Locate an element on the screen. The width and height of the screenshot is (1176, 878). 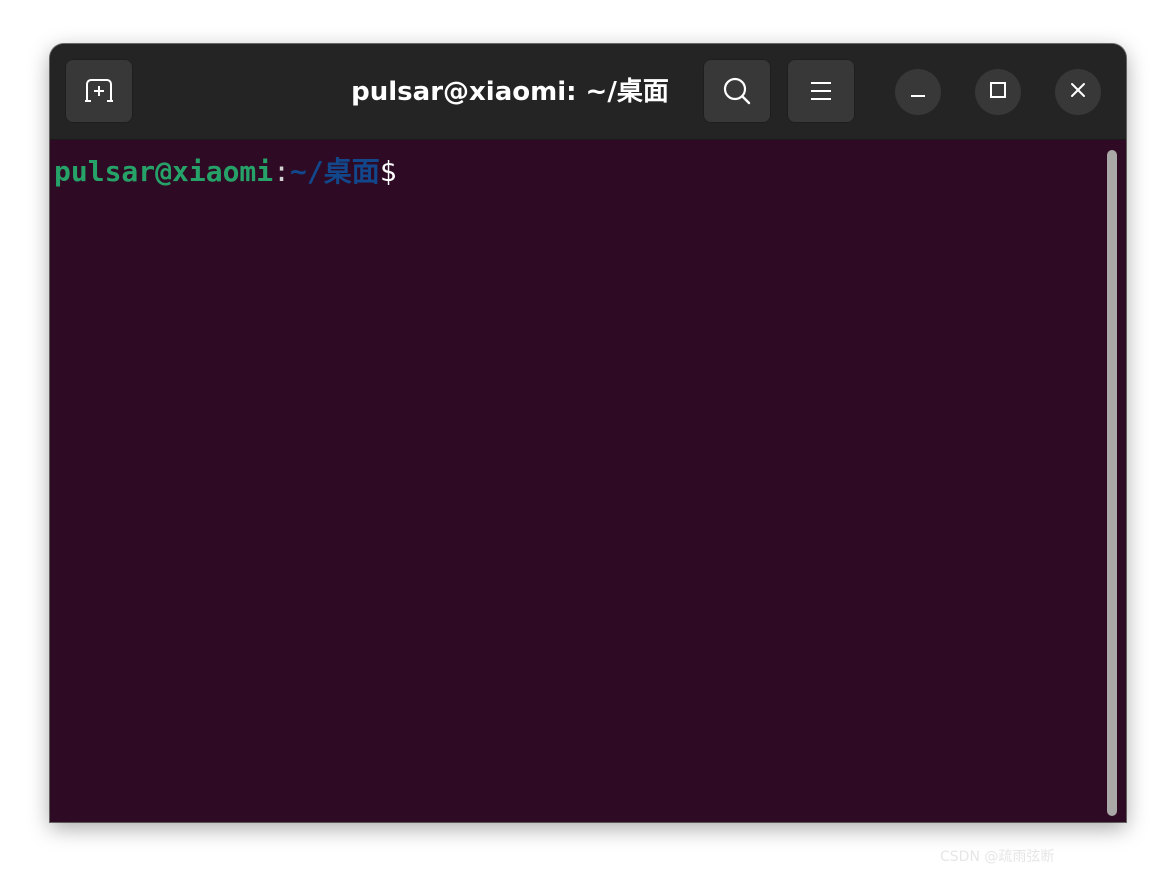
window-title: pulsar@xiaomi: ~/桌面 is located at coordinates (510, 92).